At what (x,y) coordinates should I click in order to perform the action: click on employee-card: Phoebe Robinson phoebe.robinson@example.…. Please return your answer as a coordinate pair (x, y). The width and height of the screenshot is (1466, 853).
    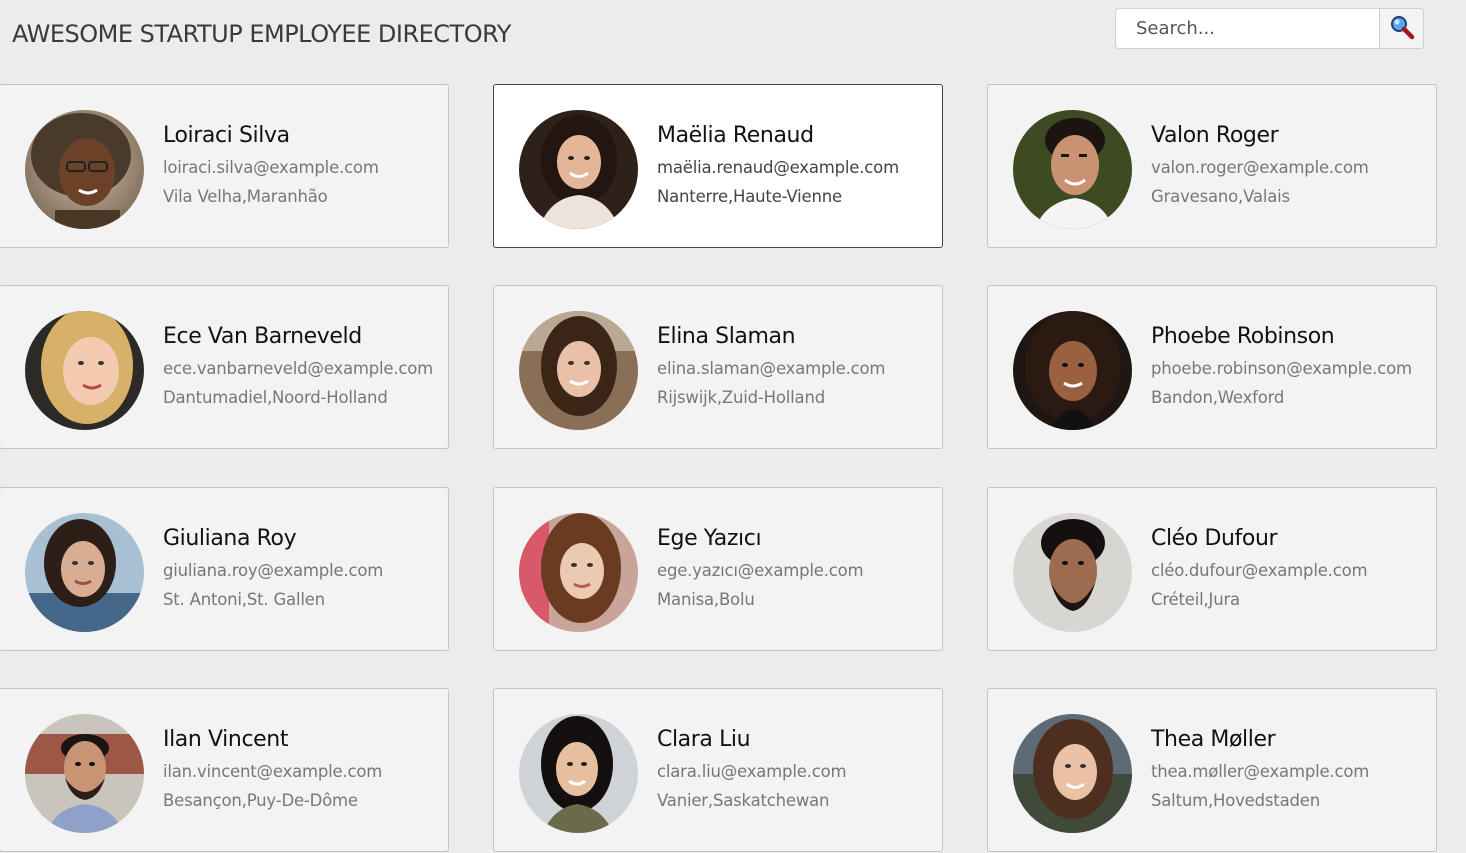
    Looking at the image, I should click on (1212, 367).